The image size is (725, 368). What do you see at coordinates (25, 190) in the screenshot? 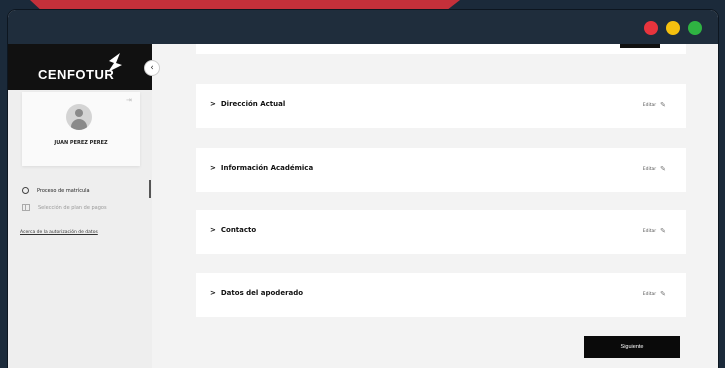
I see `circle-icon` at bounding box center [25, 190].